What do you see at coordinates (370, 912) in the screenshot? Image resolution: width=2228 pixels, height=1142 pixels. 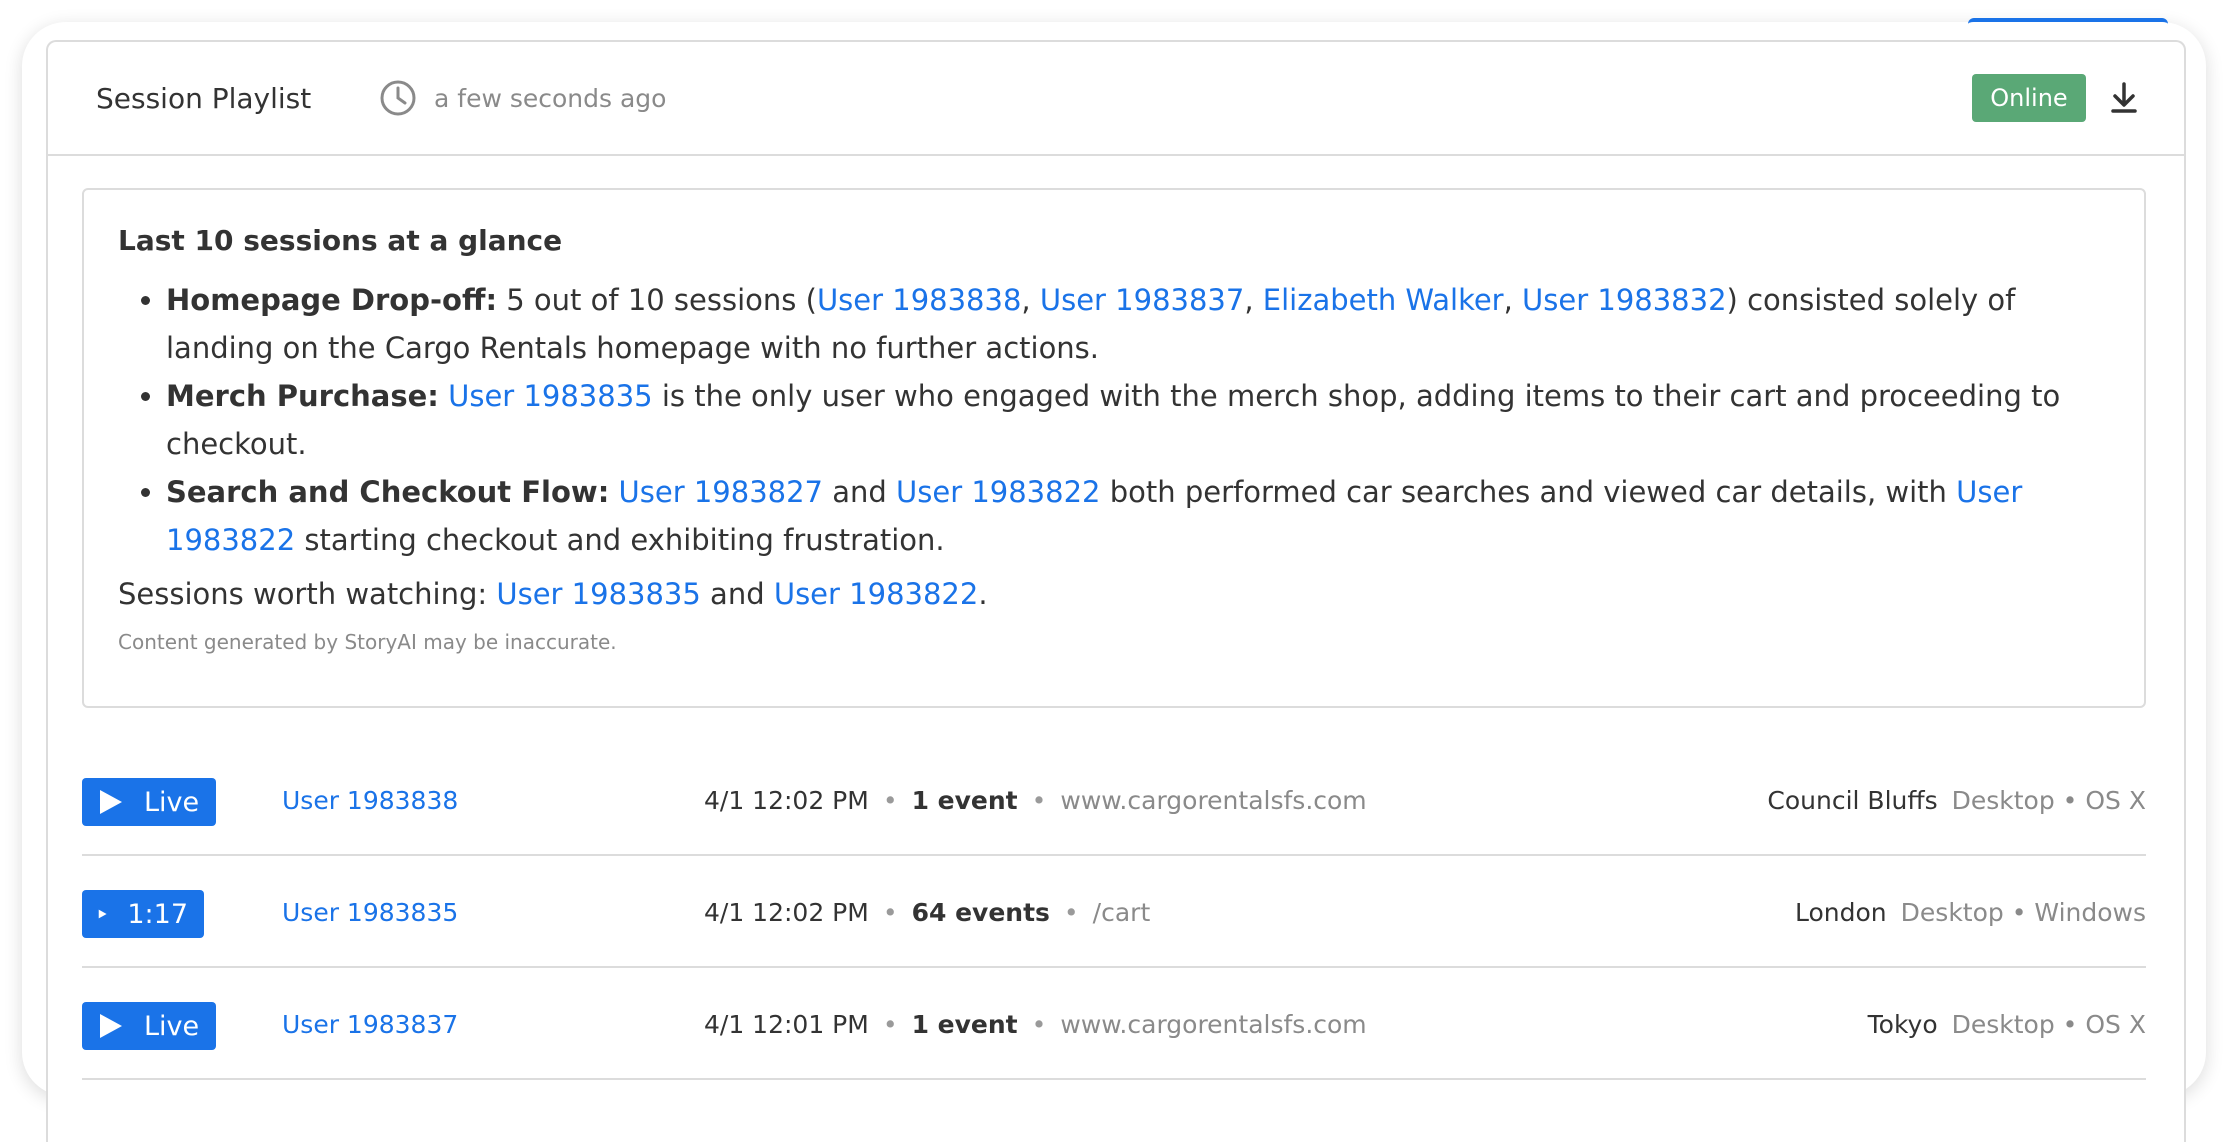 I see `session-user-link: User 1983835` at bounding box center [370, 912].